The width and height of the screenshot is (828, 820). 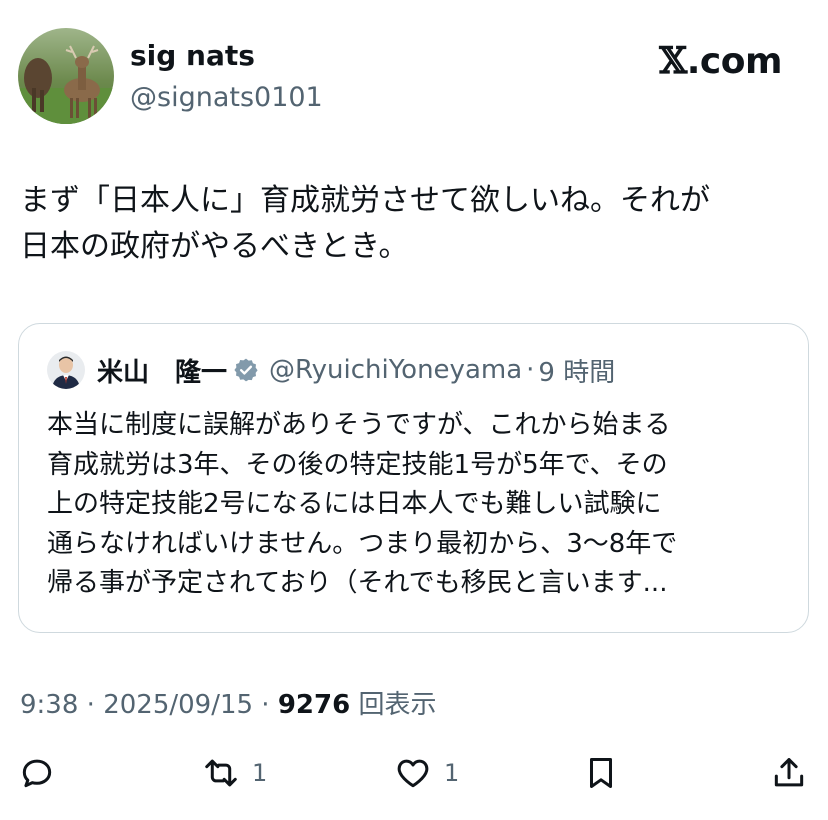 I want to click on tweet-date: 2025/09/15, so click(x=178, y=705).